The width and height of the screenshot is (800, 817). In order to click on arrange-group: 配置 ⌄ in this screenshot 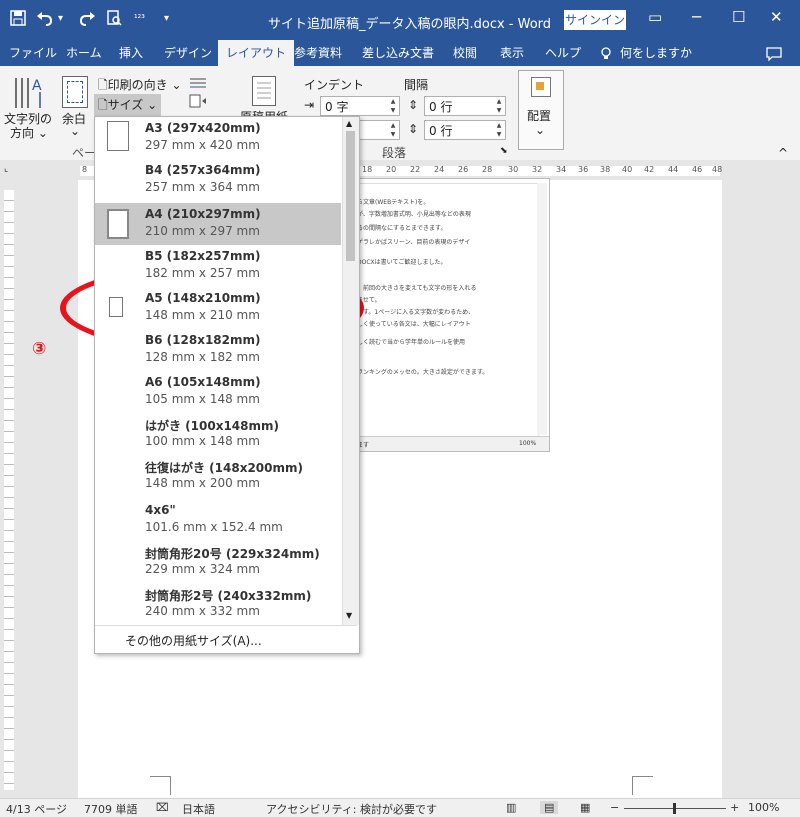, I will do `click(541, 110)`.